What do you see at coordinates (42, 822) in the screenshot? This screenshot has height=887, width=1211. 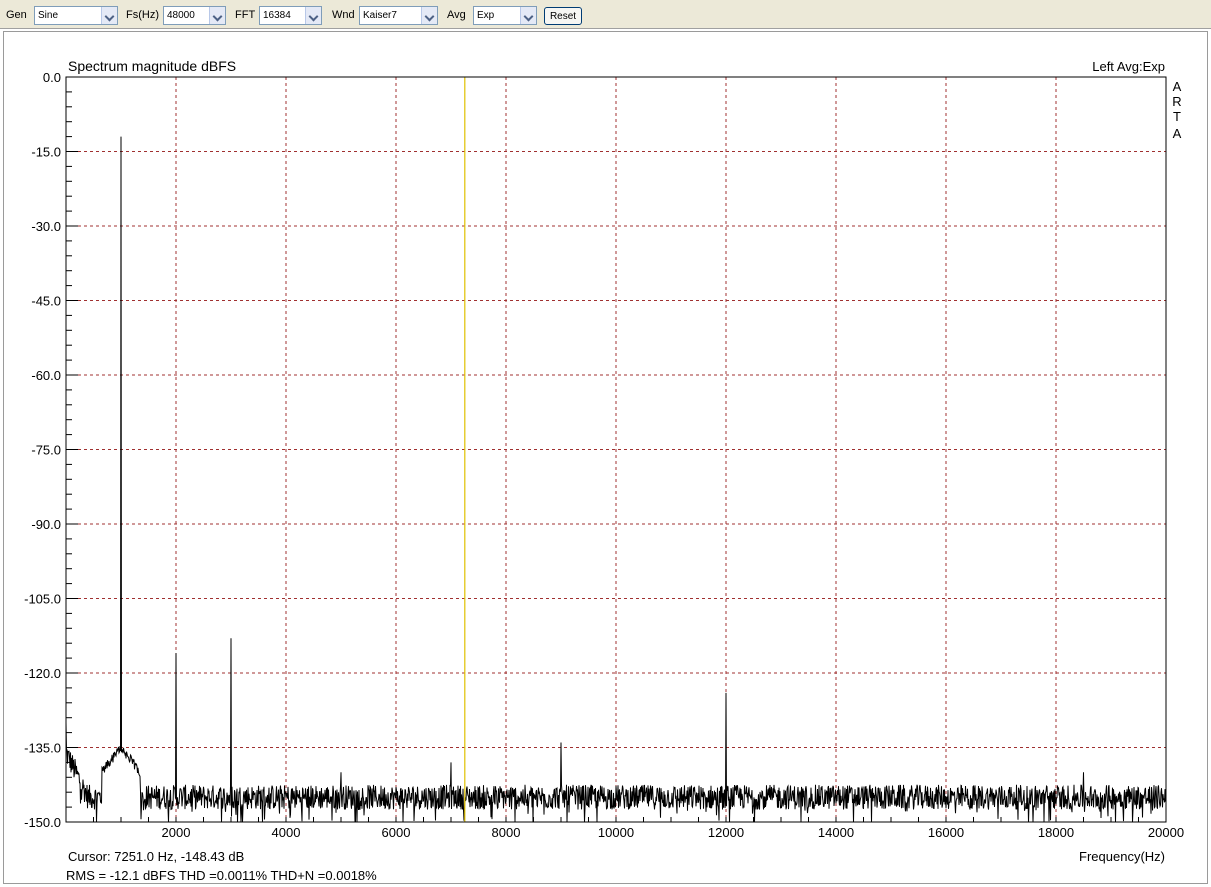 I see `y-tick-label: -150.0` at bounding box center [42, 822].